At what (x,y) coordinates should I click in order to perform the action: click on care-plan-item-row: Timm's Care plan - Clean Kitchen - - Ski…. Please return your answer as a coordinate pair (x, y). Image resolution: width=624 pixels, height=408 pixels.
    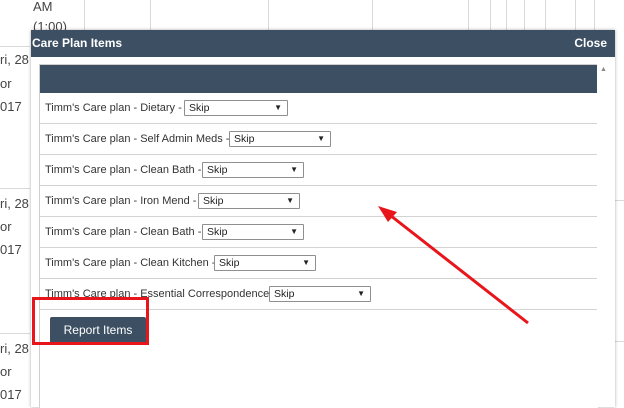
    Looking at the image, I should click on (319, 263).